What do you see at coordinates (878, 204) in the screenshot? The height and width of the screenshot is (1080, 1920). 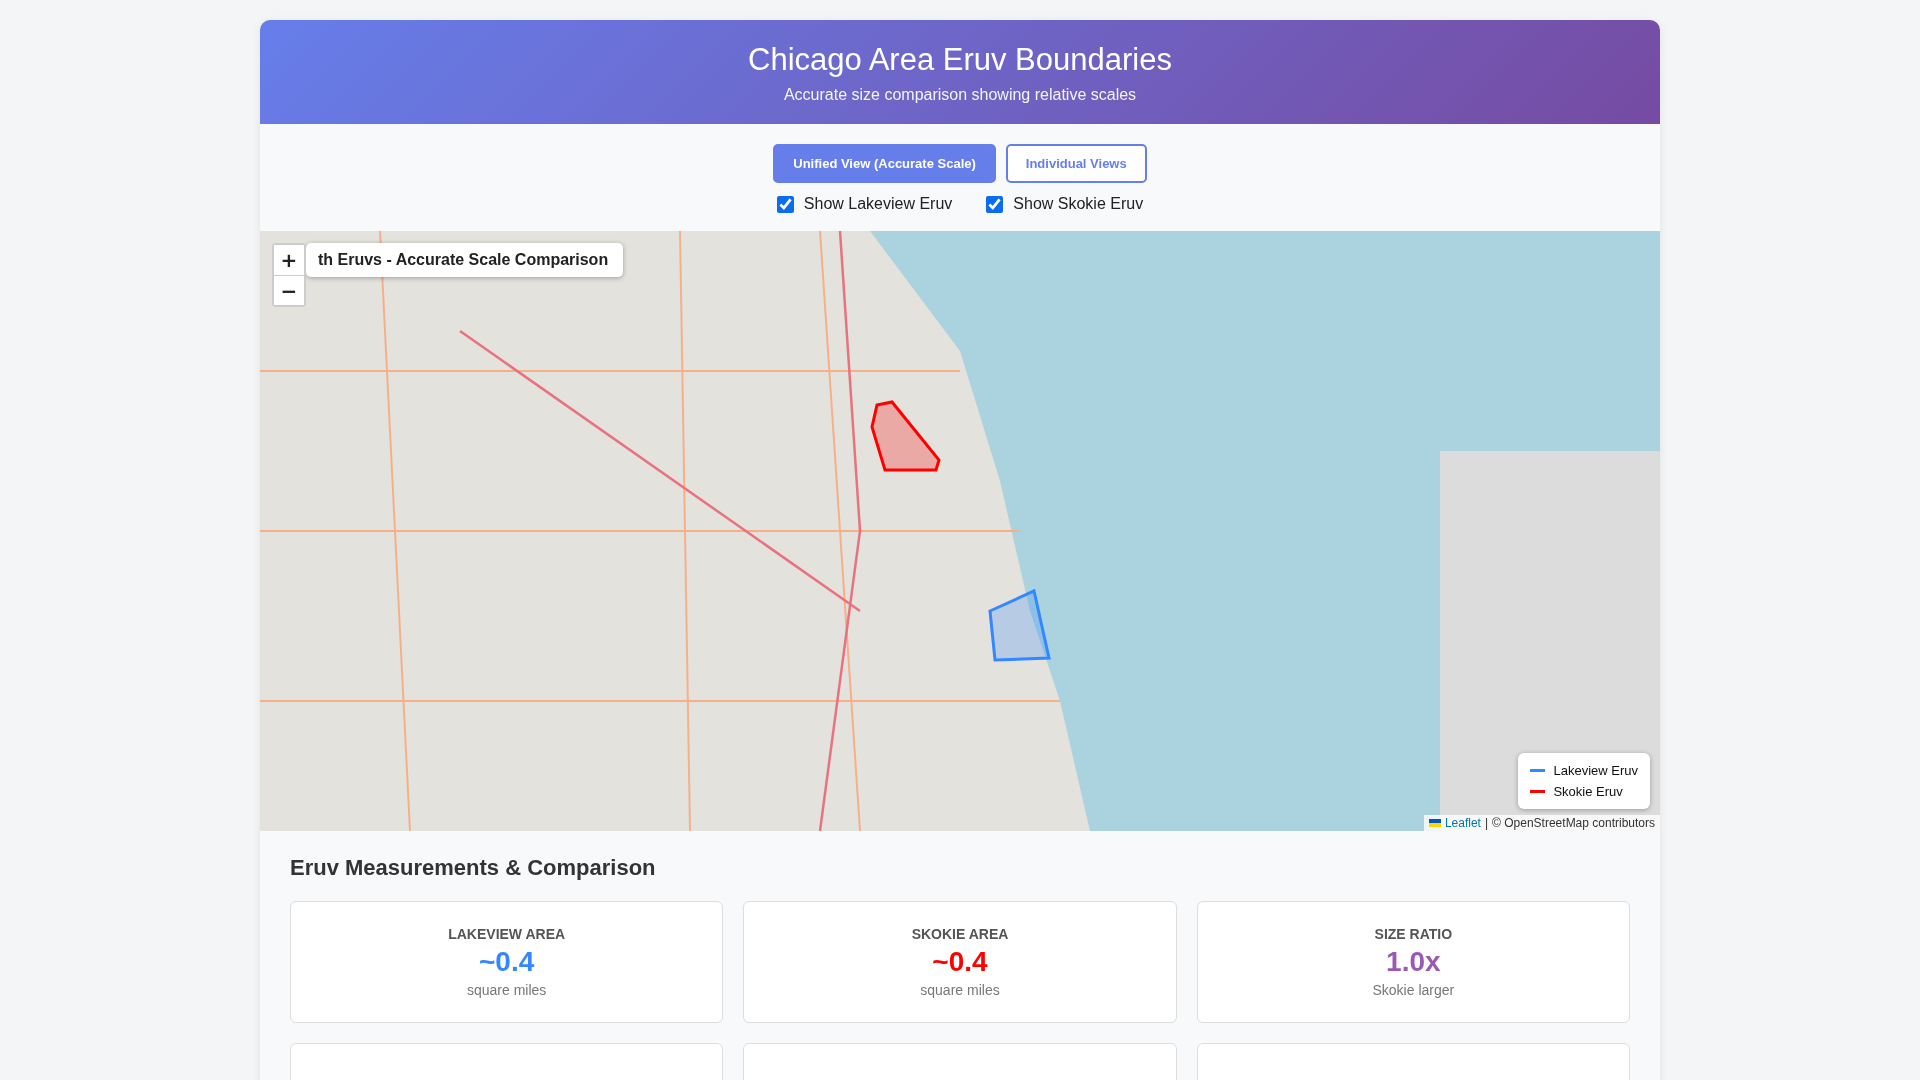 I see `checkbox-label: Show Lakeview Eruv` at bounding box center [878, 204].